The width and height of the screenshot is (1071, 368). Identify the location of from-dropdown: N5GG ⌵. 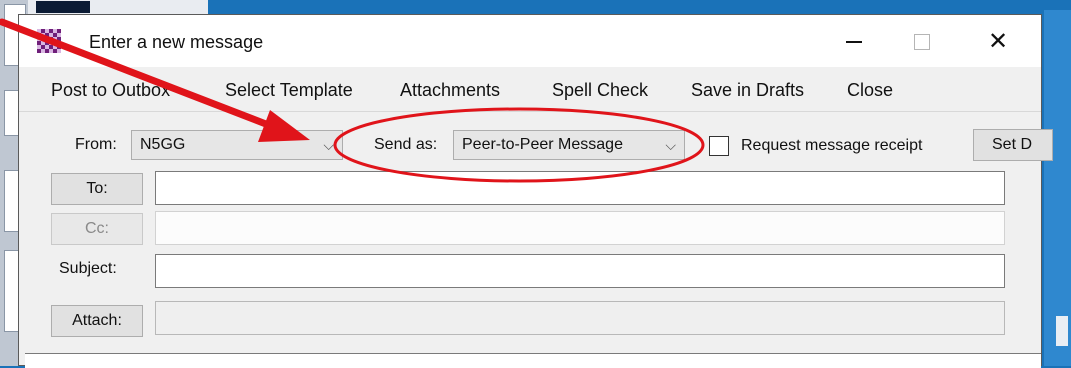
(237, 145).